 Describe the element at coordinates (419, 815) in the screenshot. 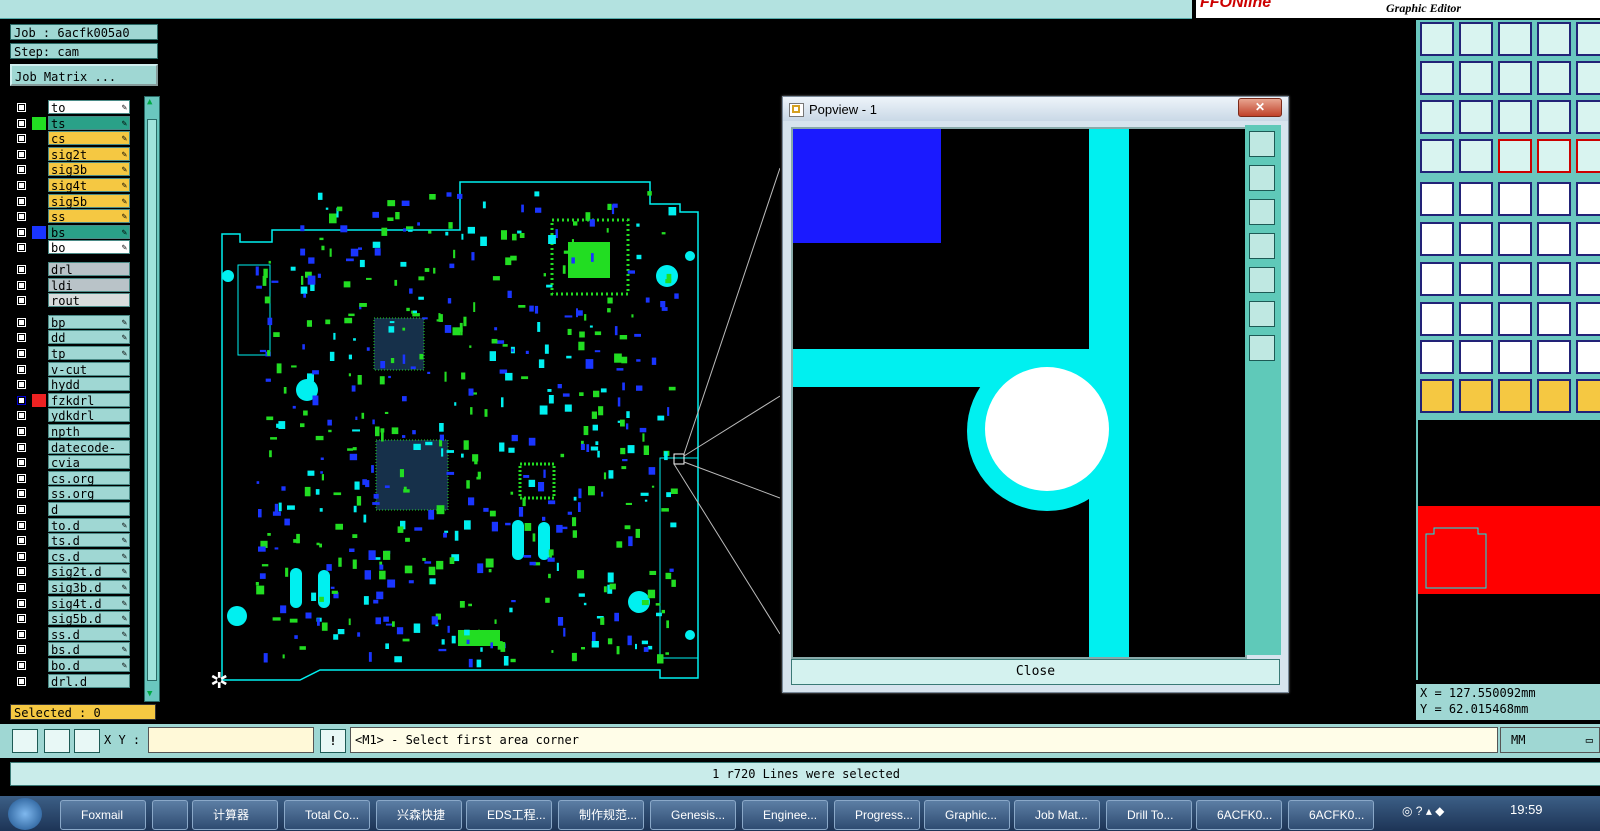

I see `taskbar-item: 兴森快捷` at that location.